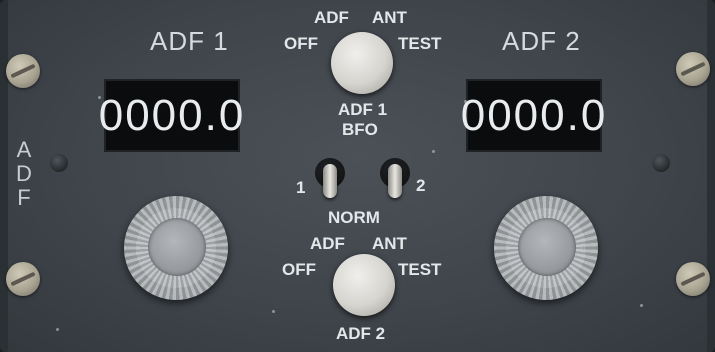 This screenshot has height=352, width=715. I want to click on adf1-title: ADF 1, so click(189, 41).